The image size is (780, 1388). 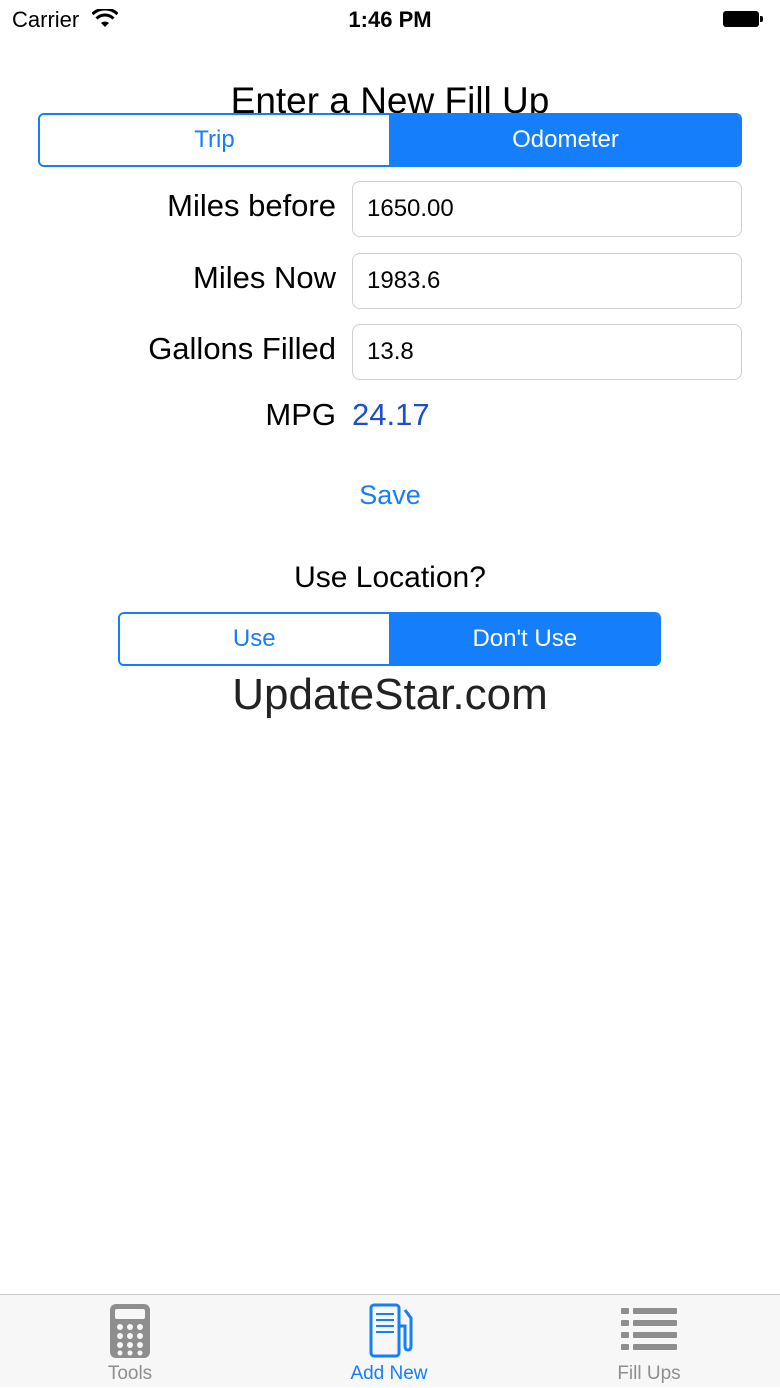 I want to click on calculator-icon, so click(x=130, y=1331).